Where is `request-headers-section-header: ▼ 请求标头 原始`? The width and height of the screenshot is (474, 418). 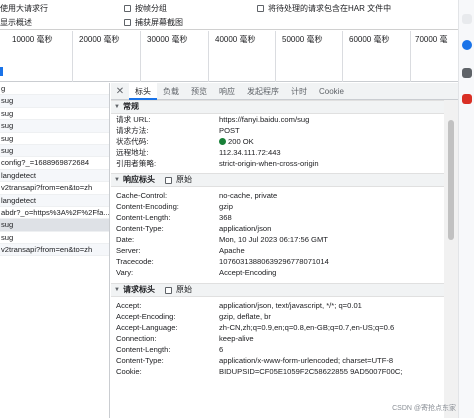
request-headers-section-header: ▼ 请求标头 原始 is located at coordinates (284, 290).